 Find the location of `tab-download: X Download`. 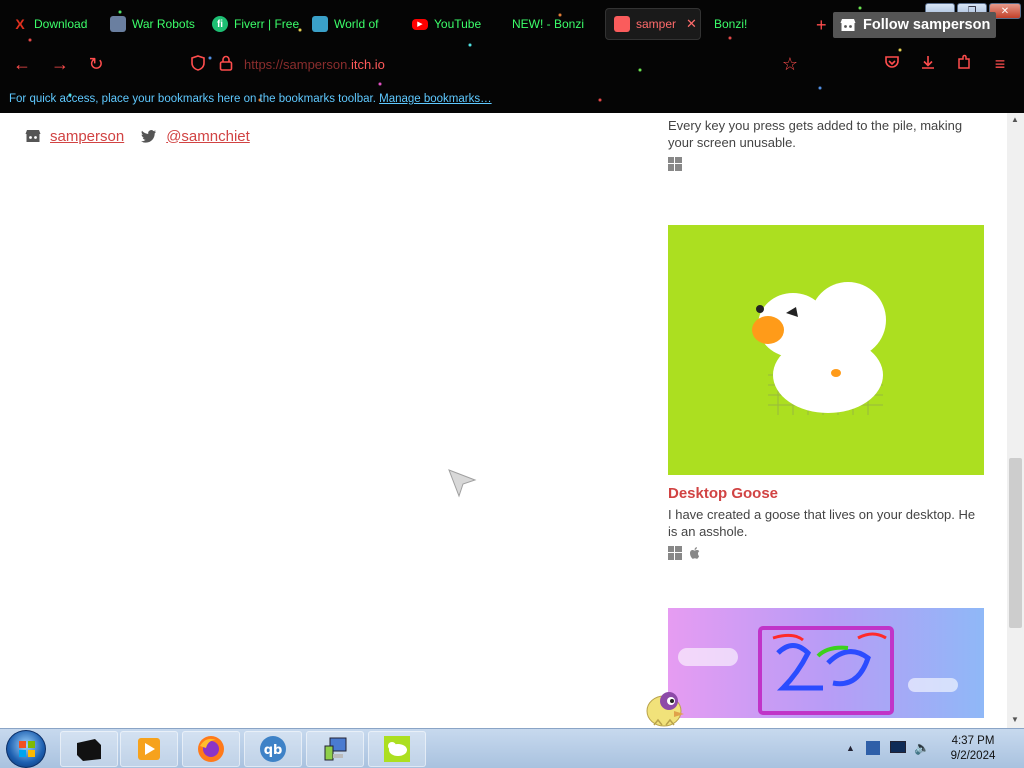

tab-download: X Download is located at coordinates (52, 24).